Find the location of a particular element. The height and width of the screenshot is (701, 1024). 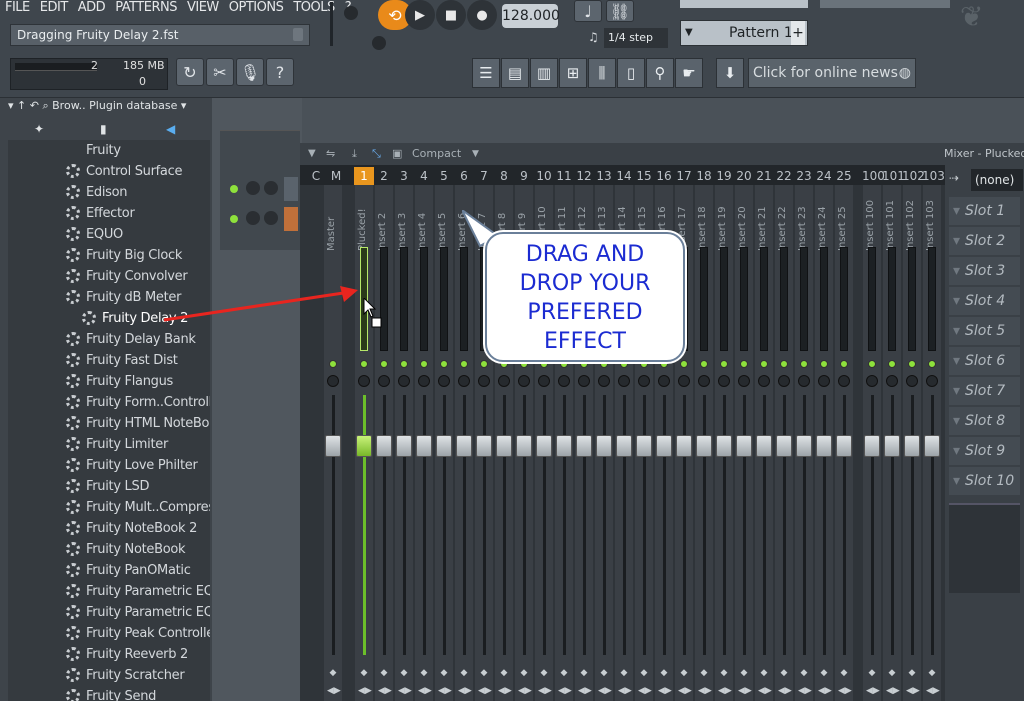

channel-number: 1 is located at coordinates (364, 176).